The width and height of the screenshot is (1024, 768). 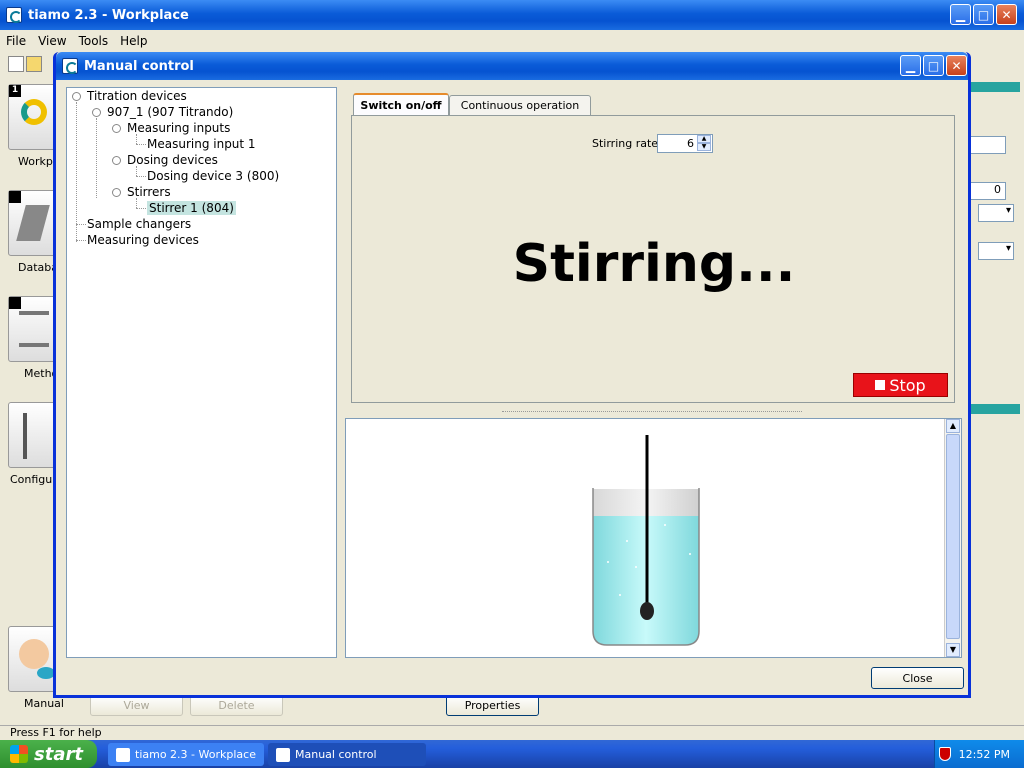 I want to click on nav-indicator, so click(x=15, y=303).